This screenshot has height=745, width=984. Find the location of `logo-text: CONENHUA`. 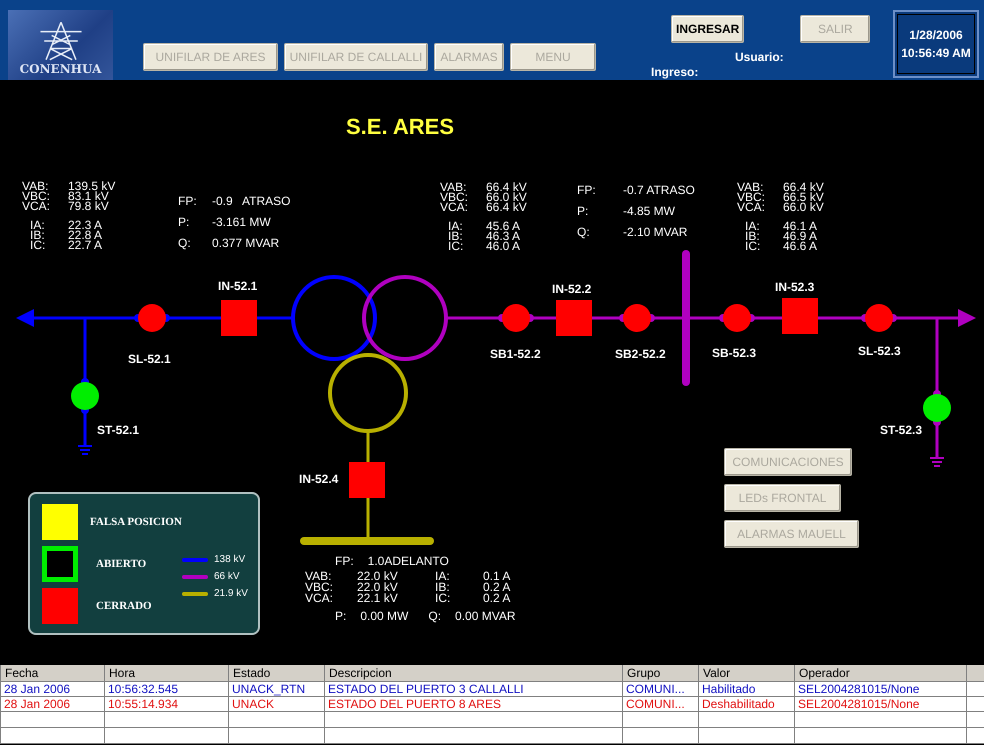

logo-text: CONENHUA is located at coordinates (61, 69).